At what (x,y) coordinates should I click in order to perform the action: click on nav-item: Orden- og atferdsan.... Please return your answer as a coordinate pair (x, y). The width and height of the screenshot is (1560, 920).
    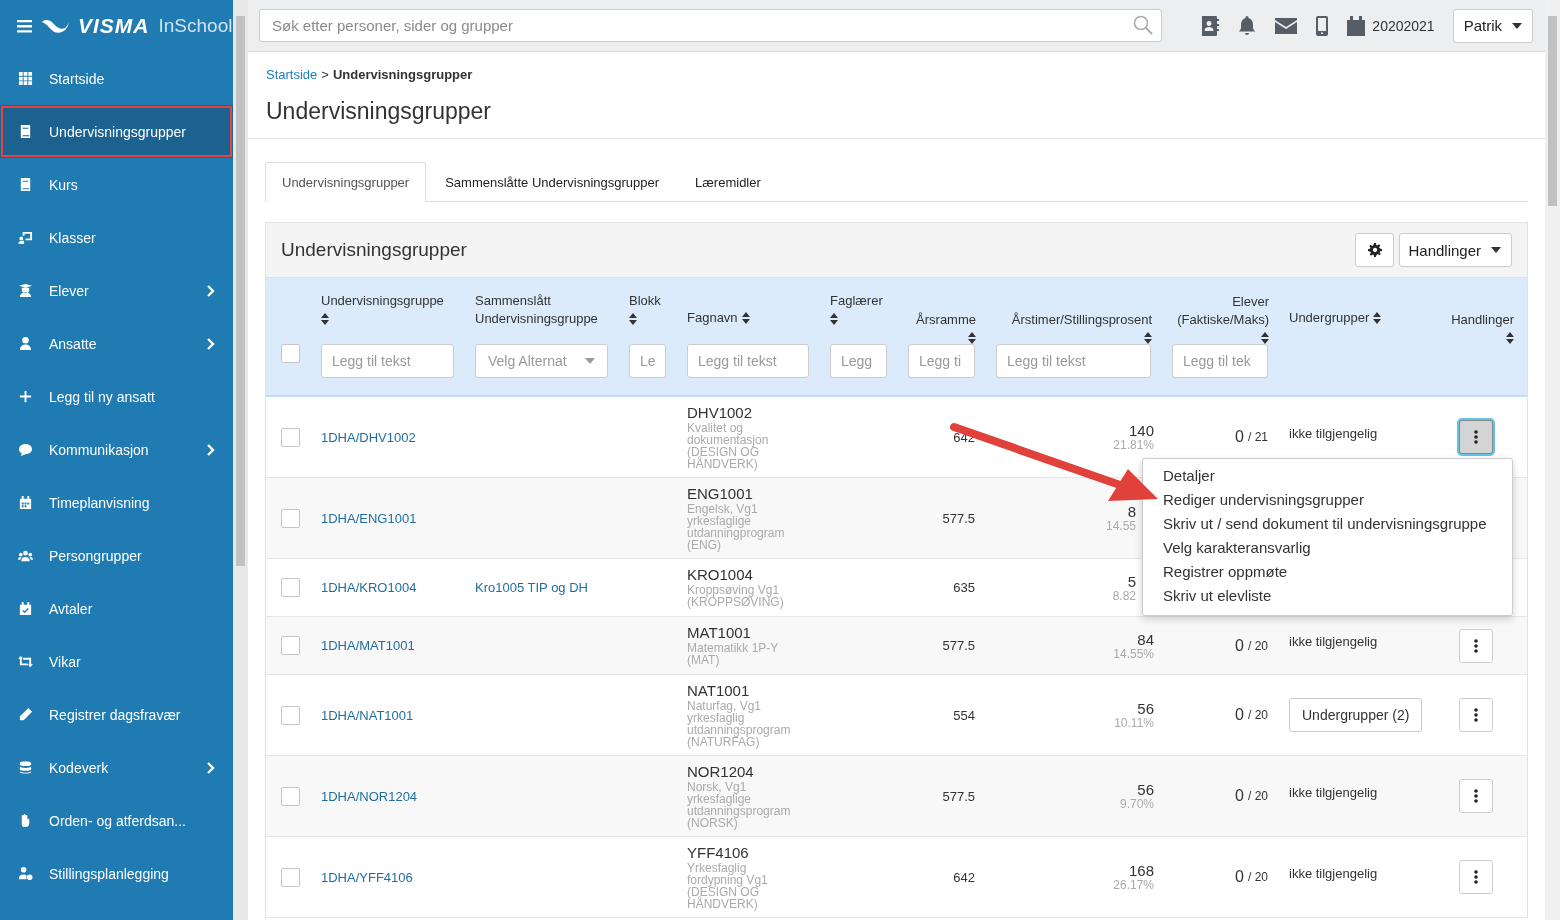
    Looking at the image, I should click on (116, 820).